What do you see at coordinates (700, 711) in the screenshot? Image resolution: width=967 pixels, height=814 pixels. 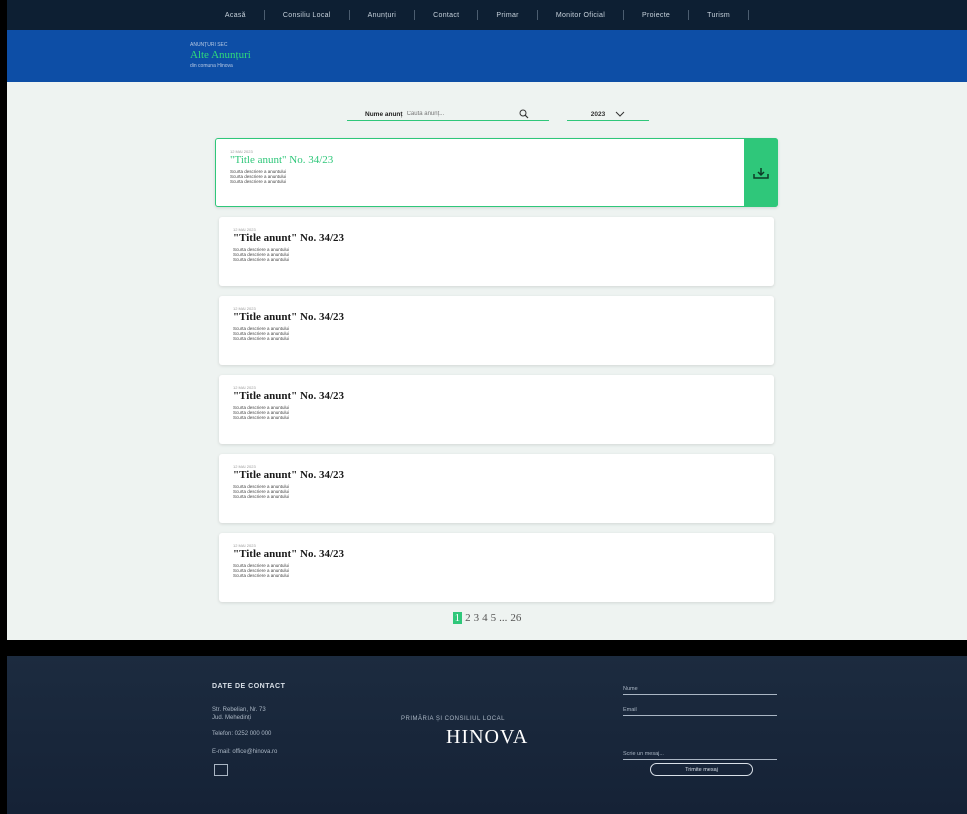 I see `email-field: Email` at bounding box center [700, 711].